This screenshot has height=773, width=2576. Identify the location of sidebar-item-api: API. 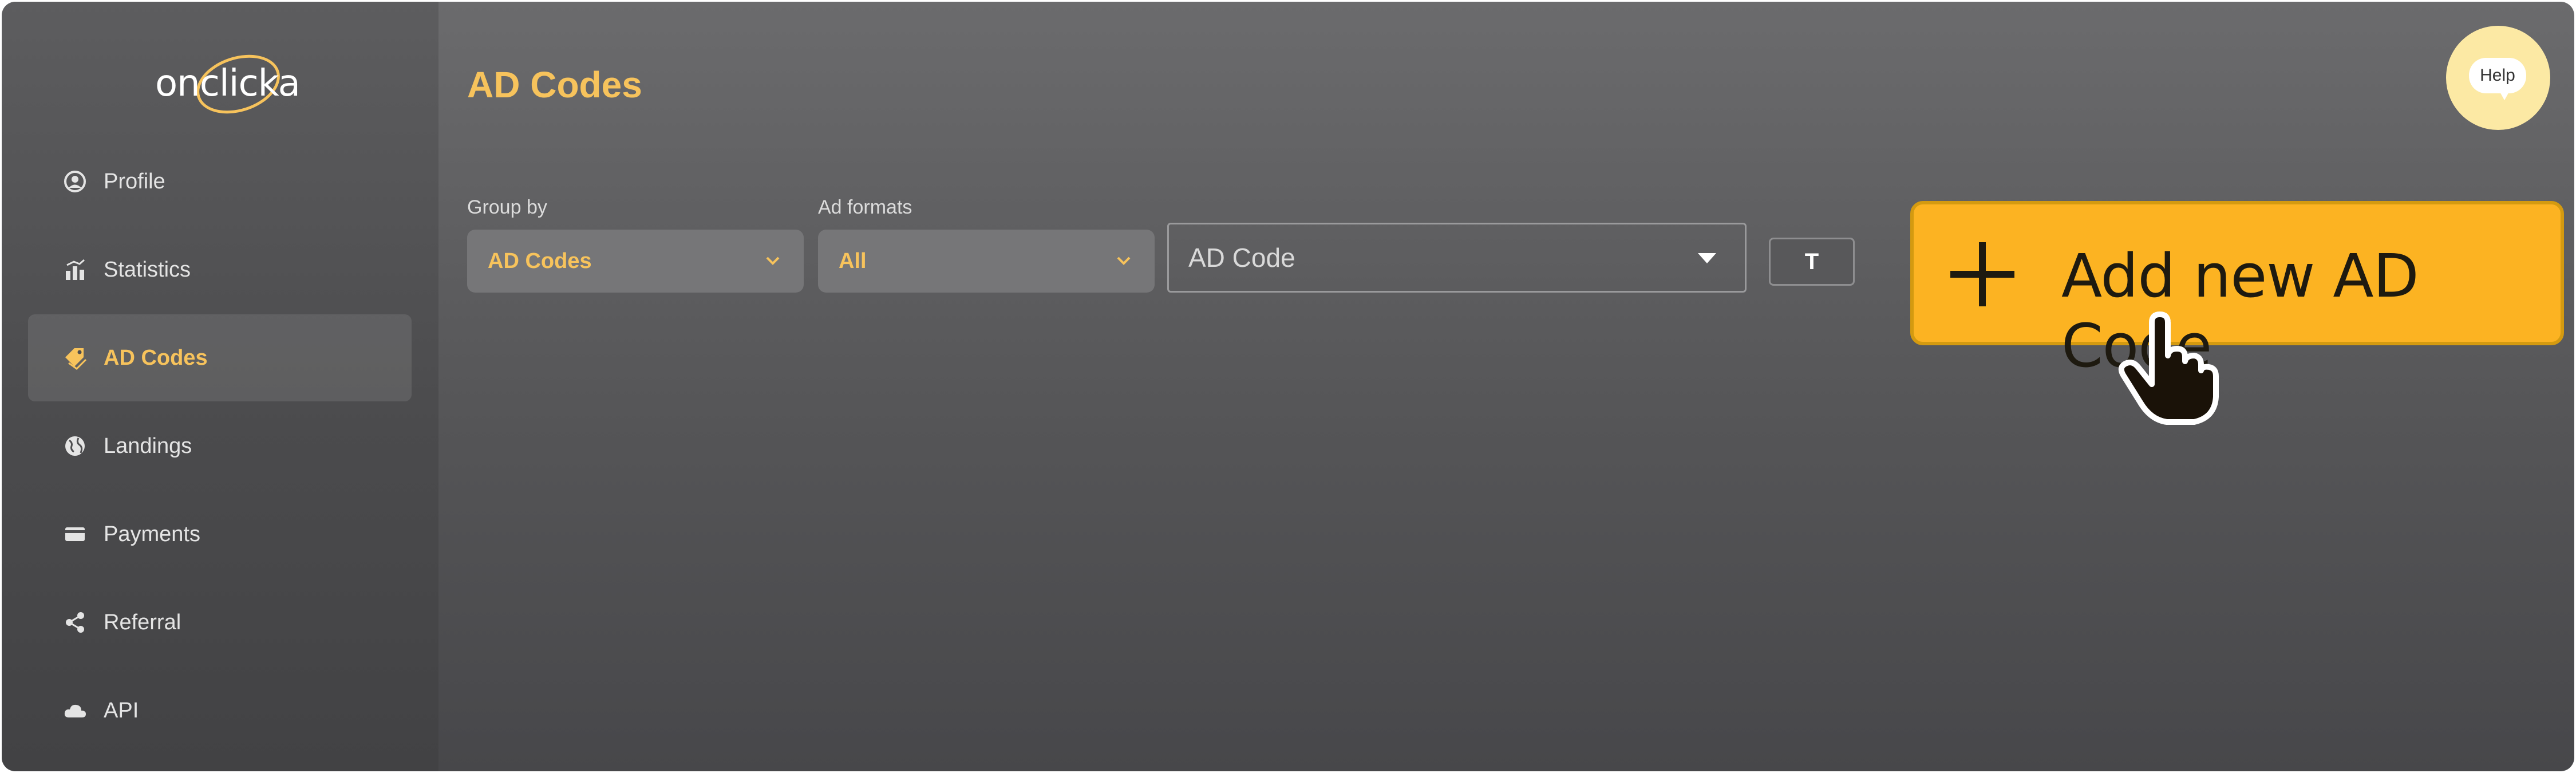
(220, 710).